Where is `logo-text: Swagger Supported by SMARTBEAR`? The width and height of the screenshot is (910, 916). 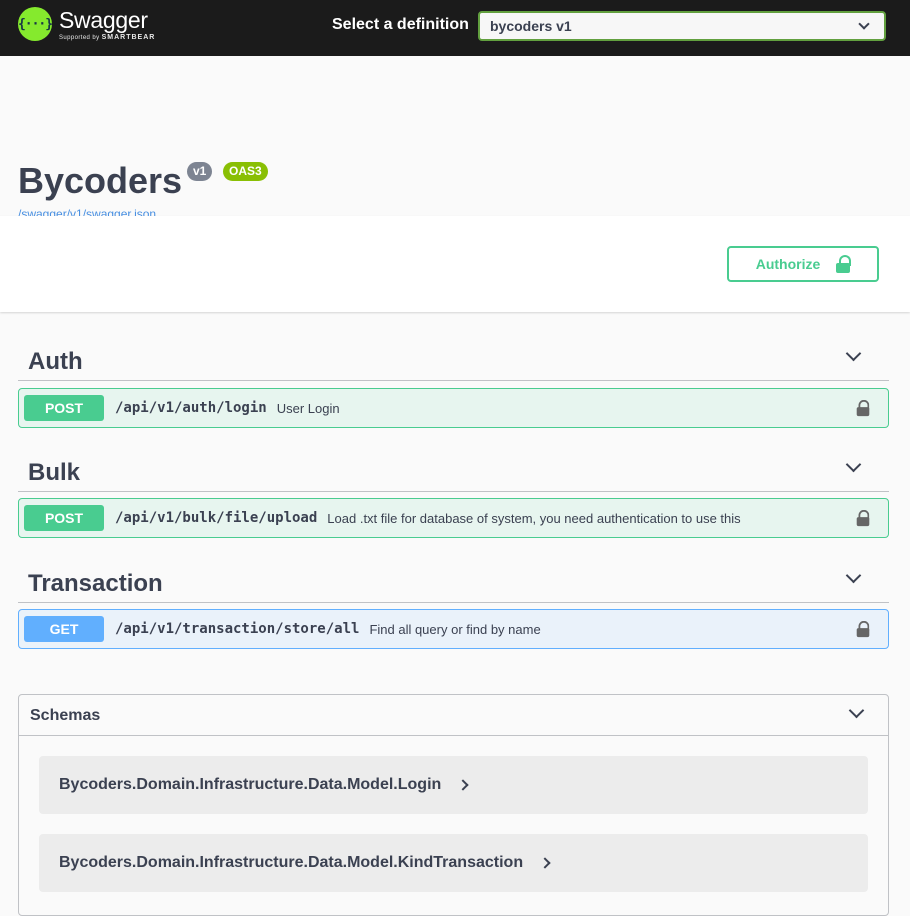
logo-text: Swagger Supported by SMARTBEAR is located at coordinates (107, 24).